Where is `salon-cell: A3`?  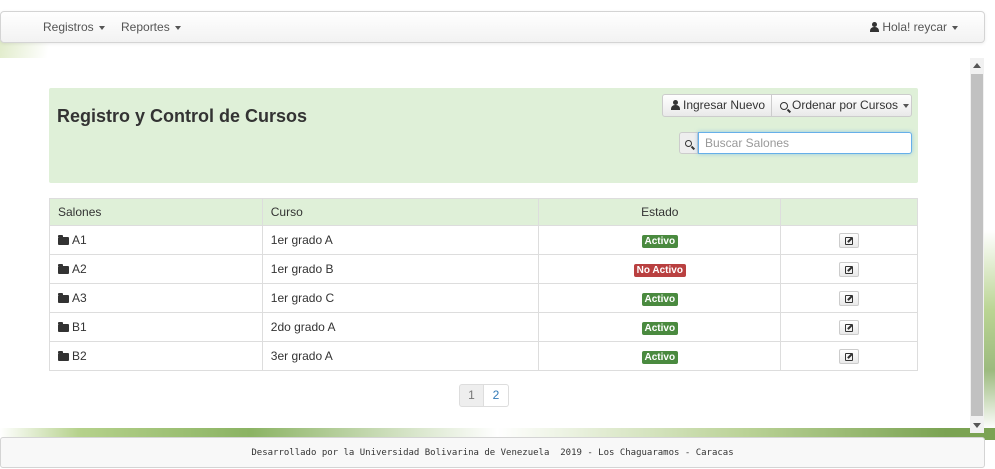 salon-cell: A3 is located at coordinates (156, 298).